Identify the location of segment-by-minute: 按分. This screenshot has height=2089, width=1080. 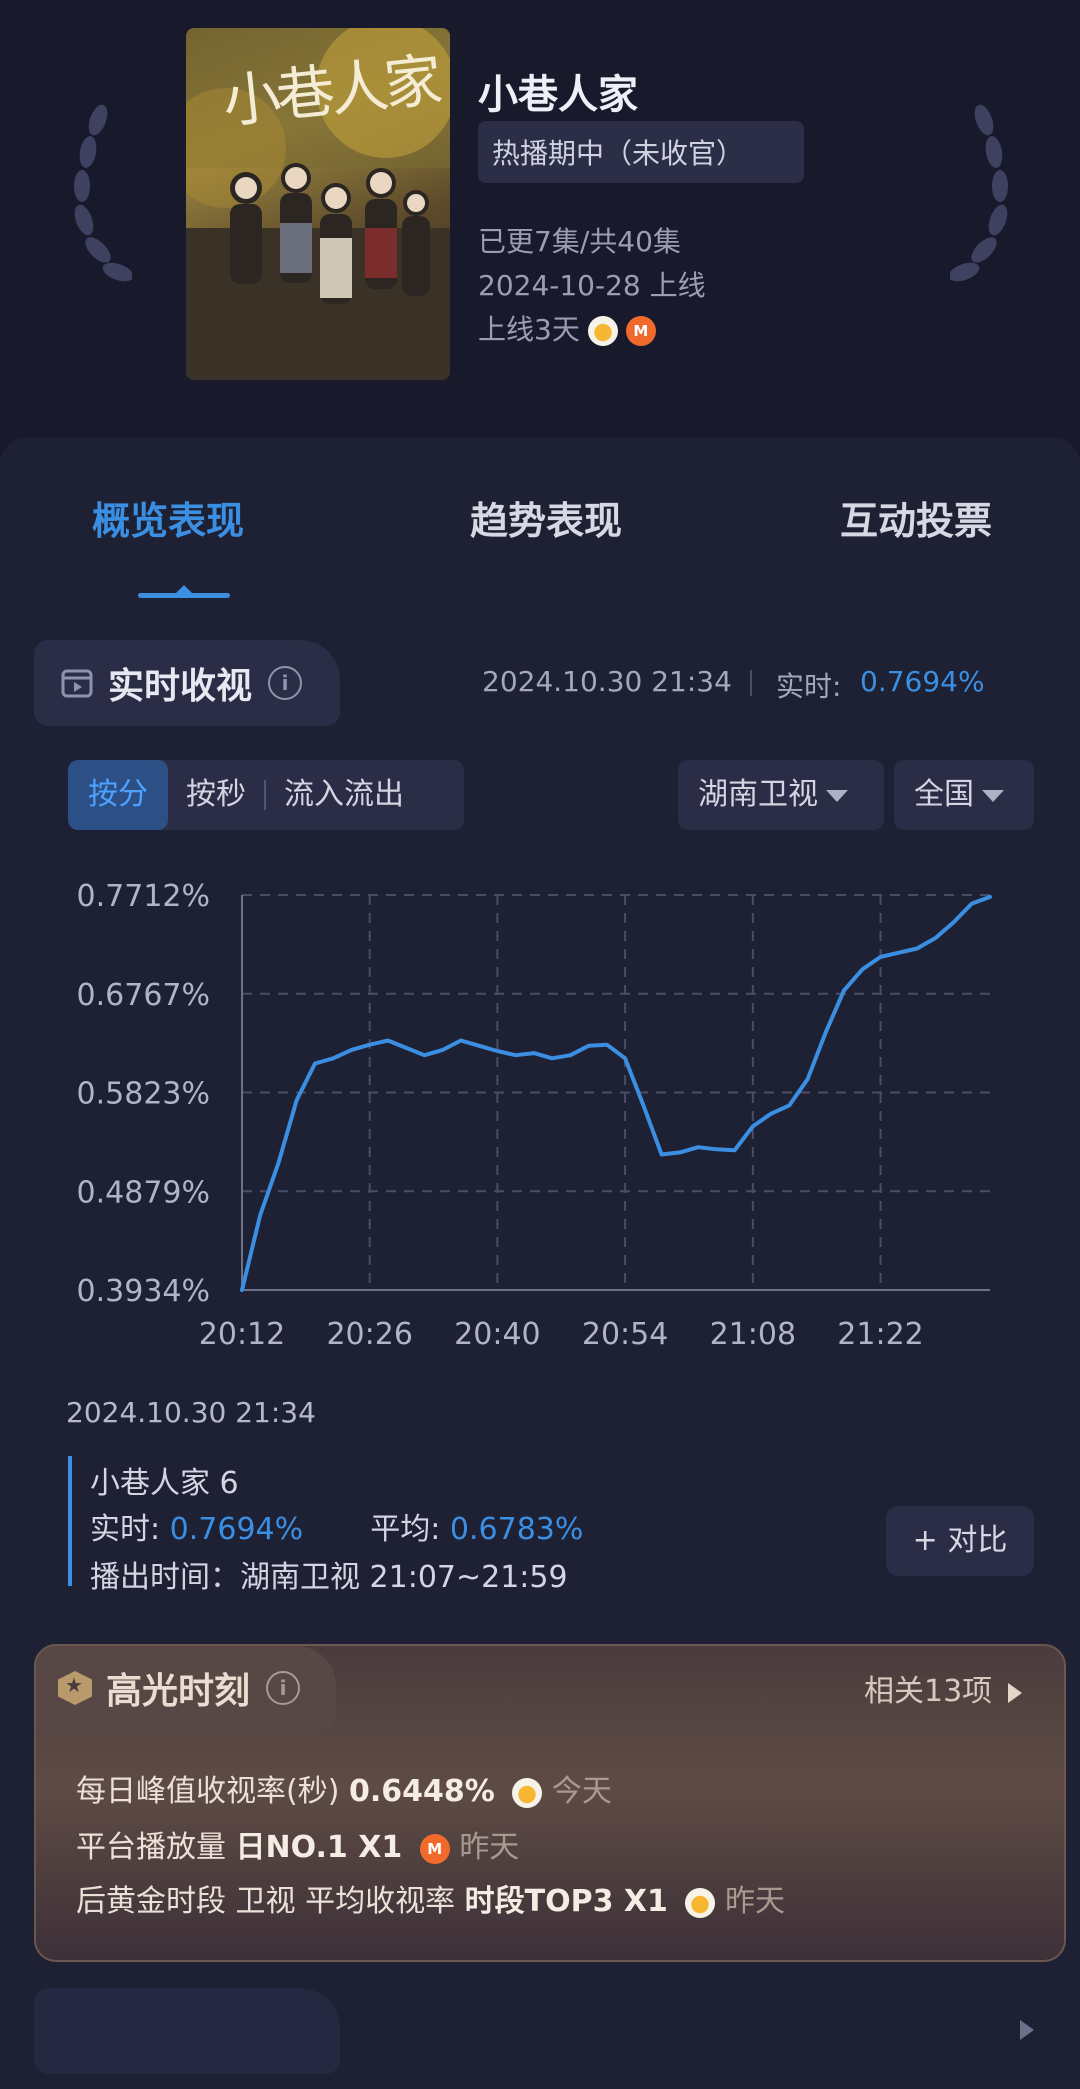
(118, 795).